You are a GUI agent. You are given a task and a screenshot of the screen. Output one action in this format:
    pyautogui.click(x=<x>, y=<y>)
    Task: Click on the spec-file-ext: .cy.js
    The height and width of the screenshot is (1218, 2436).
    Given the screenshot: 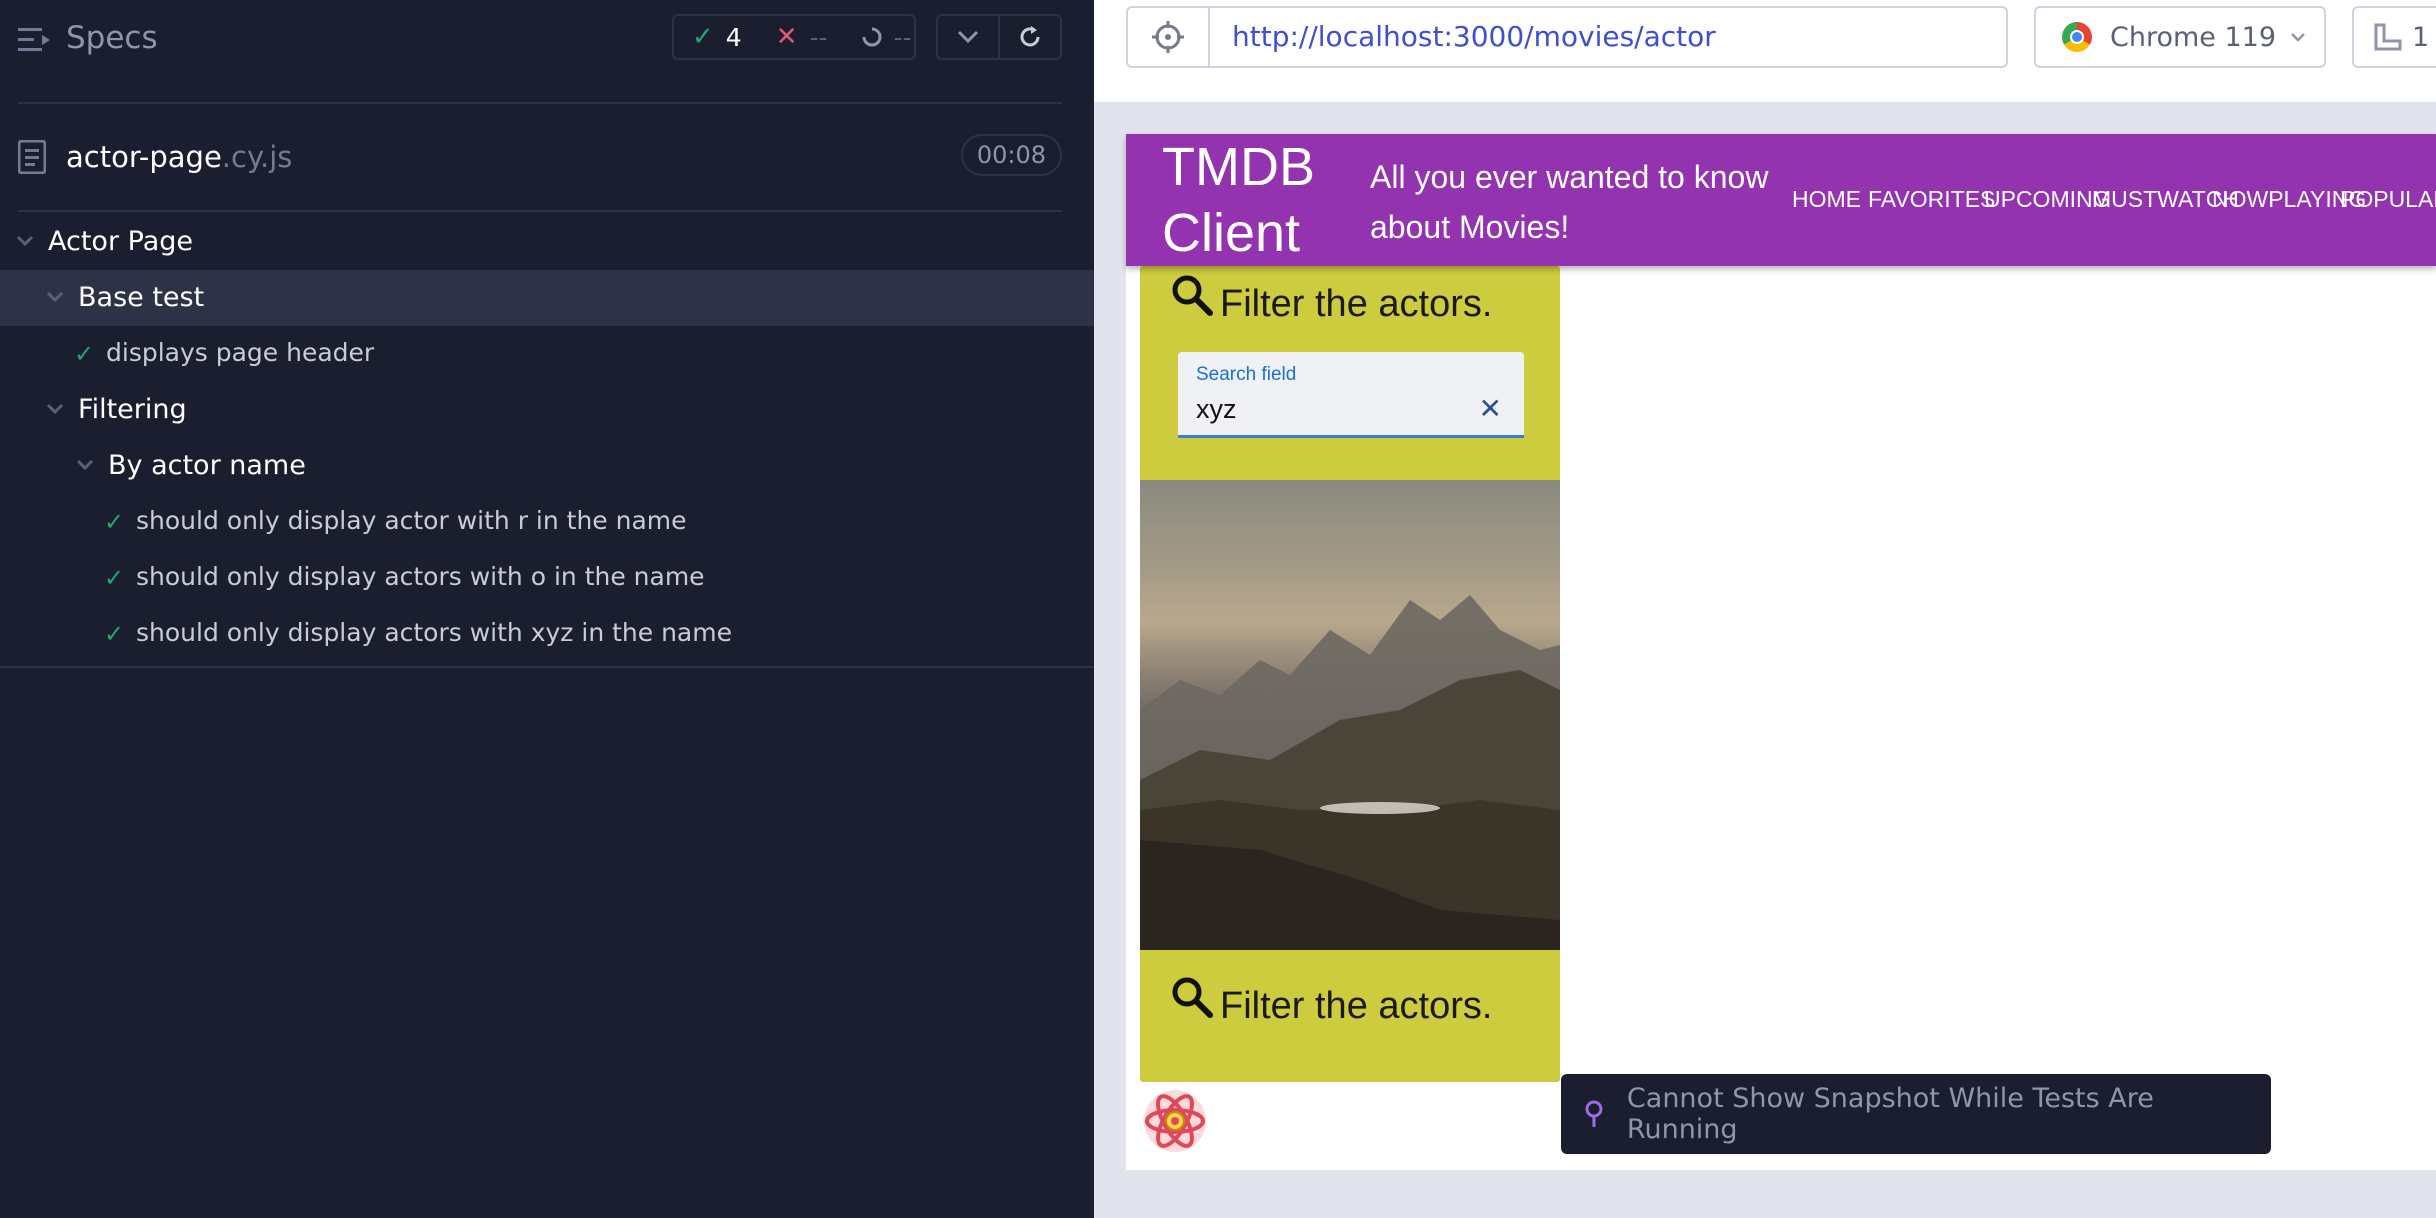 What is the action you would take?
    pyautogui.click(x=257, y=157)
    